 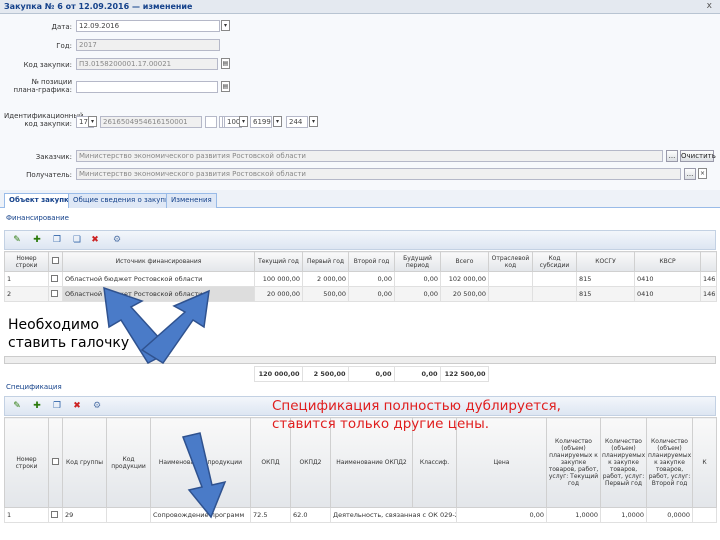 What do you see at coordinates (78, 334) in the screenshot?
I see `annotation-checkbox-note: Необходимо ставить галочку` at bounding box center [78, 334].